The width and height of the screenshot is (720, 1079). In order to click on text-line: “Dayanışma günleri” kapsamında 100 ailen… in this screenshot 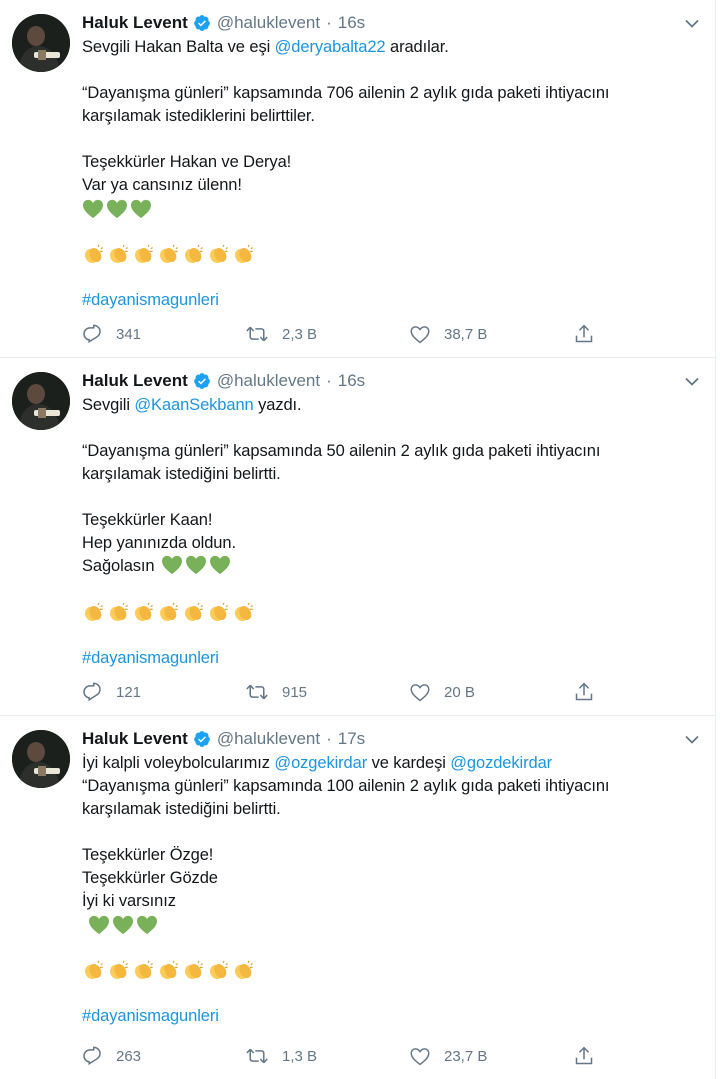, I will do `click(346, 786)`.